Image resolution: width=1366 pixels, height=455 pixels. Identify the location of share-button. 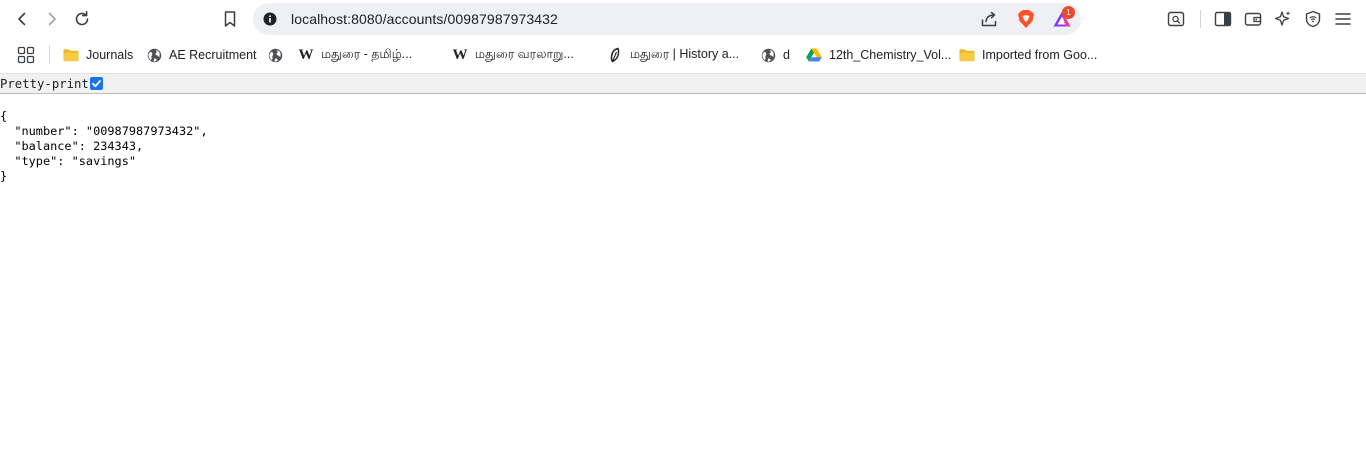
(989, 19).